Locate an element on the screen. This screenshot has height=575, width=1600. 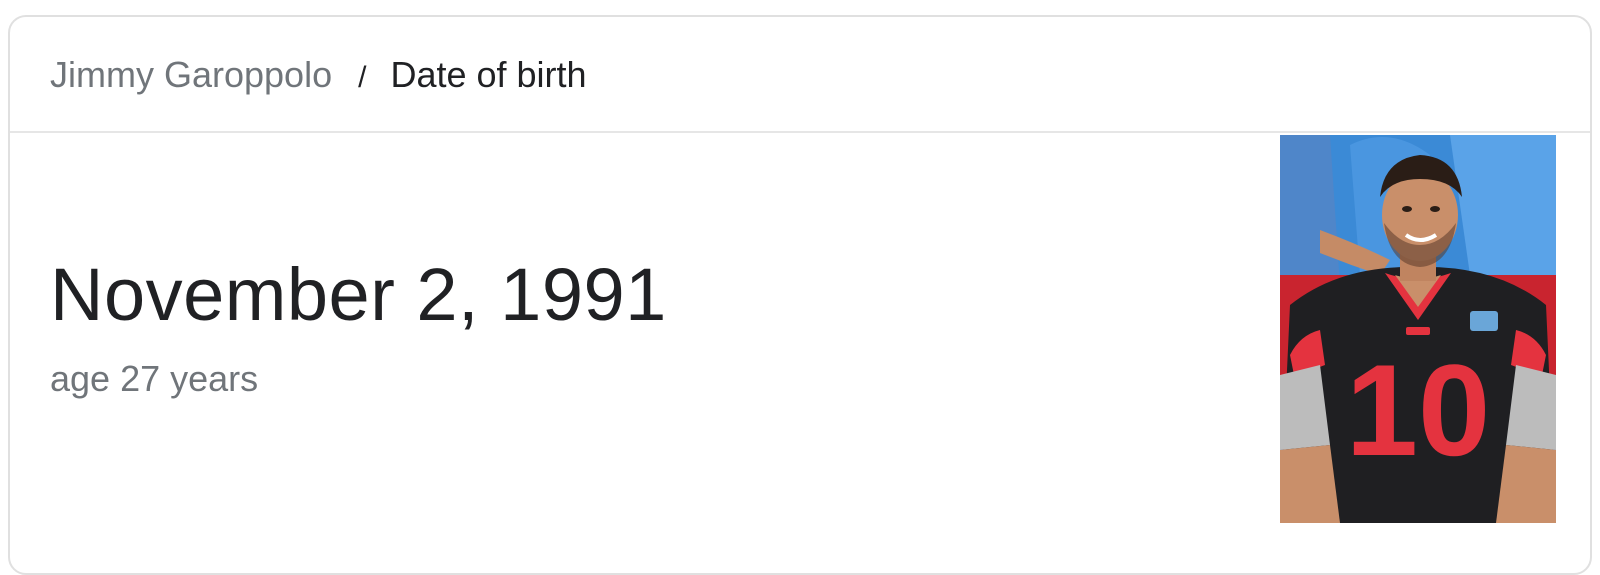
jersey-number: 10 is located at coordinates (1418, 410).